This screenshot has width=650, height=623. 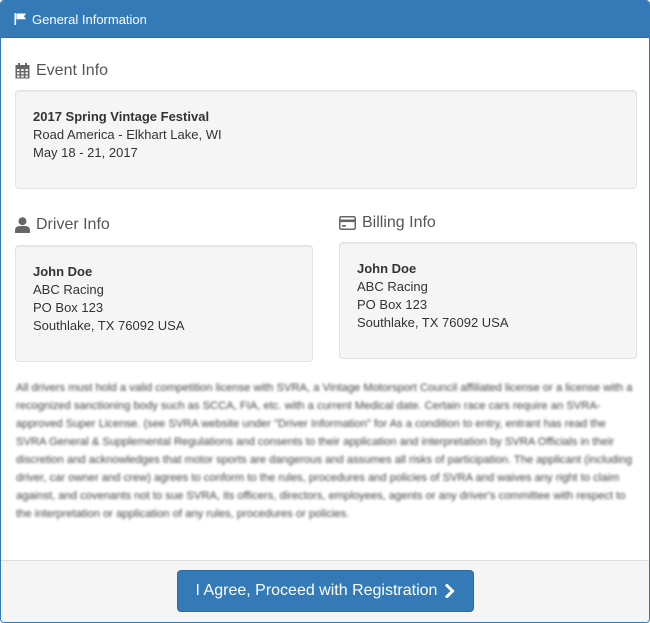 I want to click on credit-card-icon, so click(x=347, y=223).